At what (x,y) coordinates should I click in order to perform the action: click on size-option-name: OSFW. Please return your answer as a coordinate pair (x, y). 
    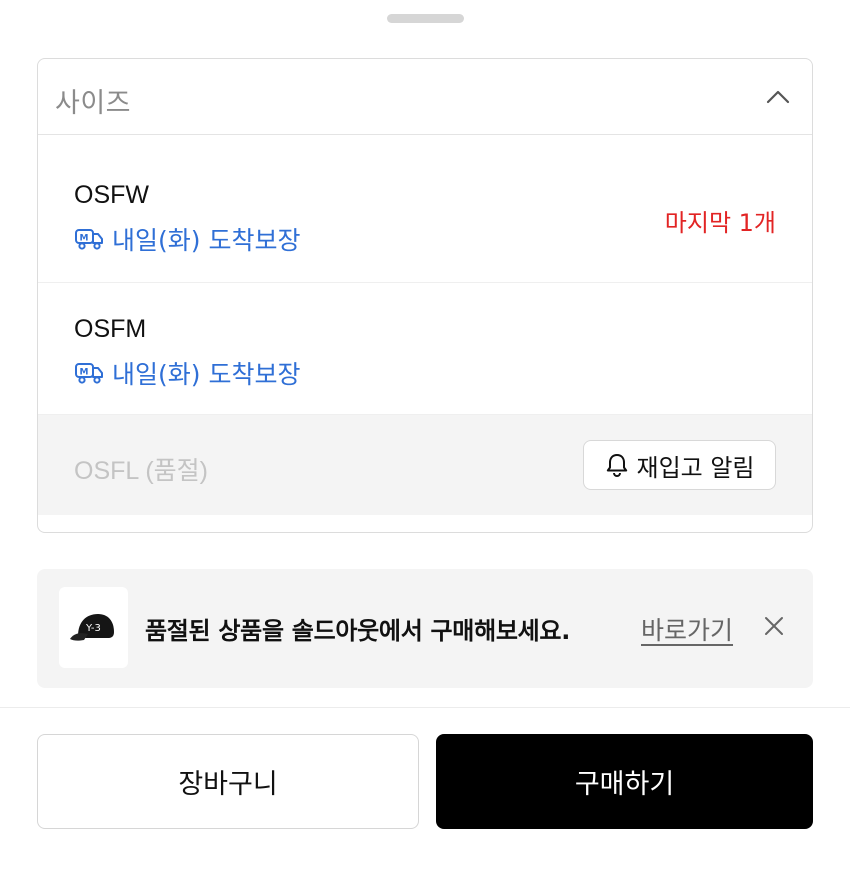
    Looking at the image, I should click on (111, 195).